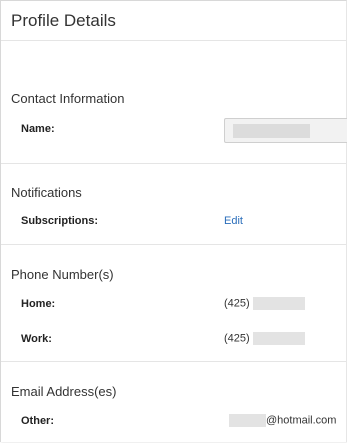  I want to click on email-domain: @hotmail.com, so click(301, 420).